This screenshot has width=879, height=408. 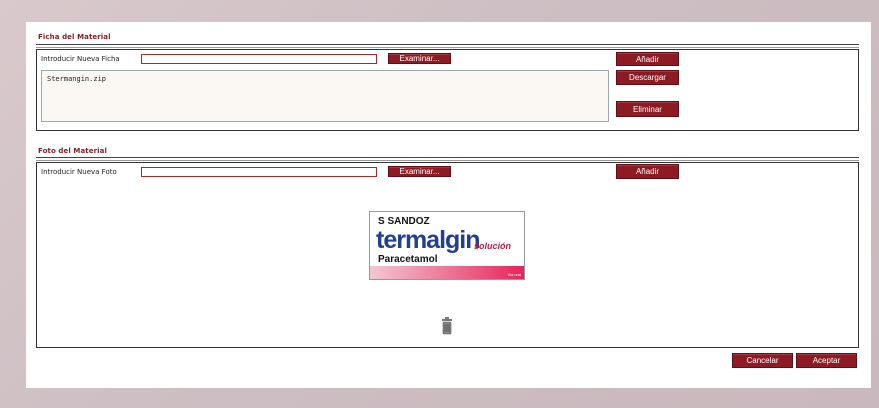 What do you see at coordinates (447, 272) in the screenshot?
I see `image-pink-band` at bounding box center [447, 272].